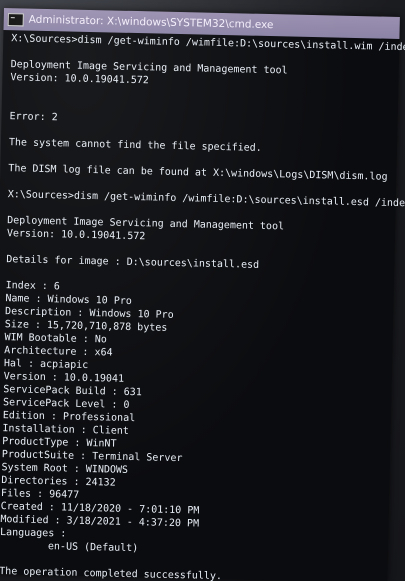 This screenshot has height=581, width=405. What do you see at coordinates (15, 19) in the screenshot?
I see `cmd-icon` at bounding box center [15, 19].